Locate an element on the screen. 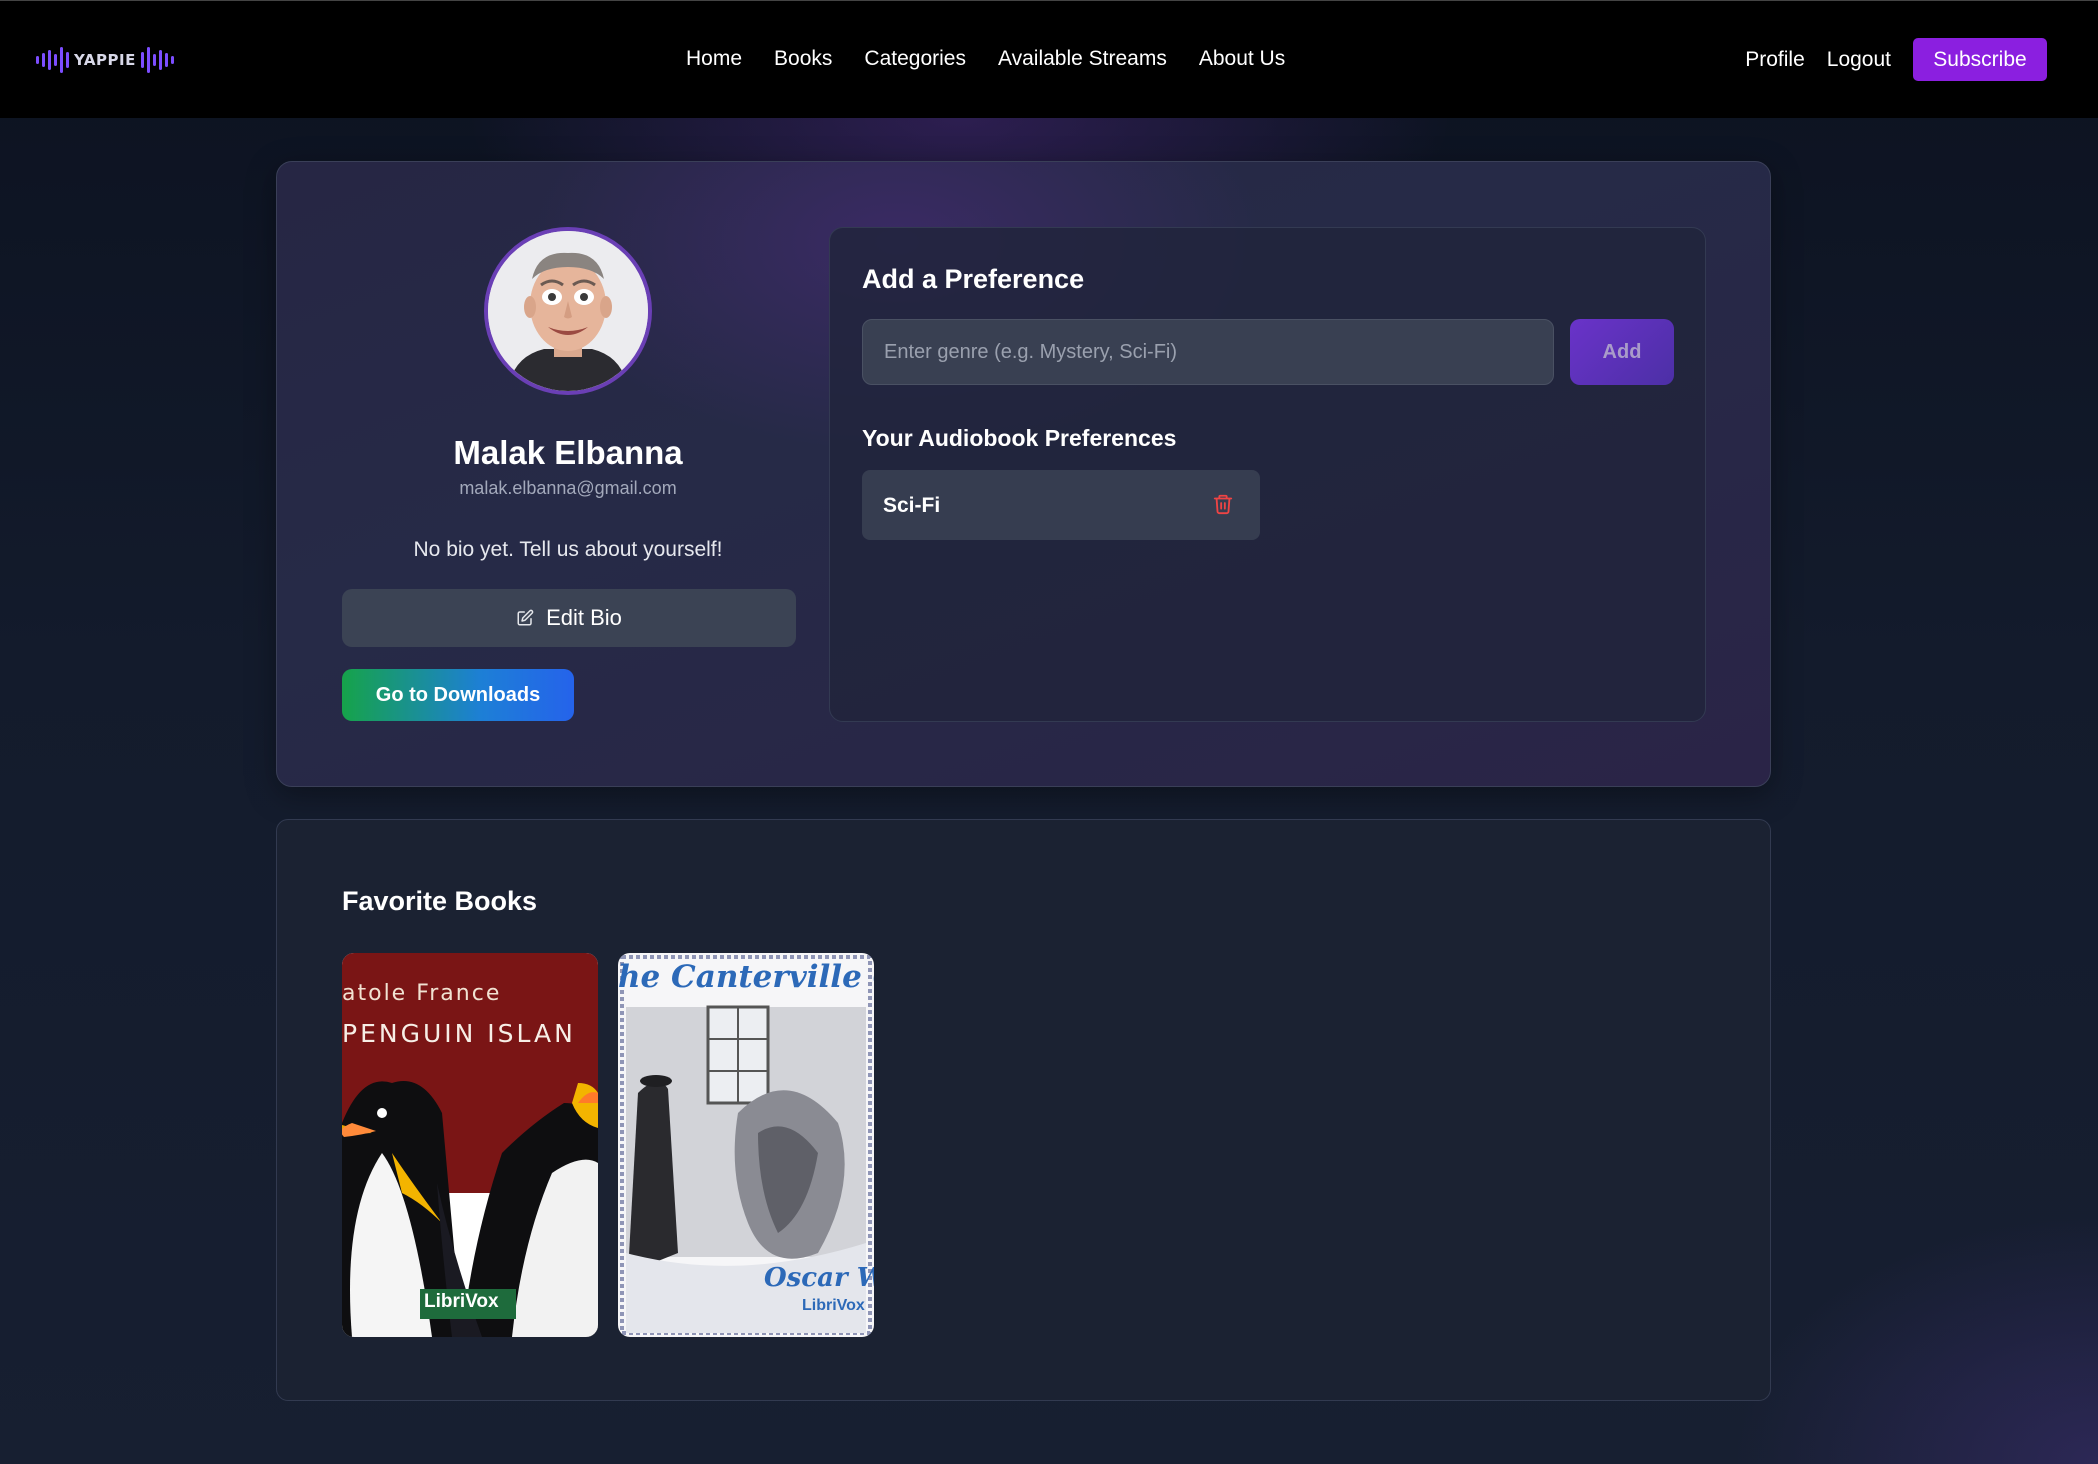  preferences-list-title: Your Audiobook Preferences is located at coordinates (1019, 438).